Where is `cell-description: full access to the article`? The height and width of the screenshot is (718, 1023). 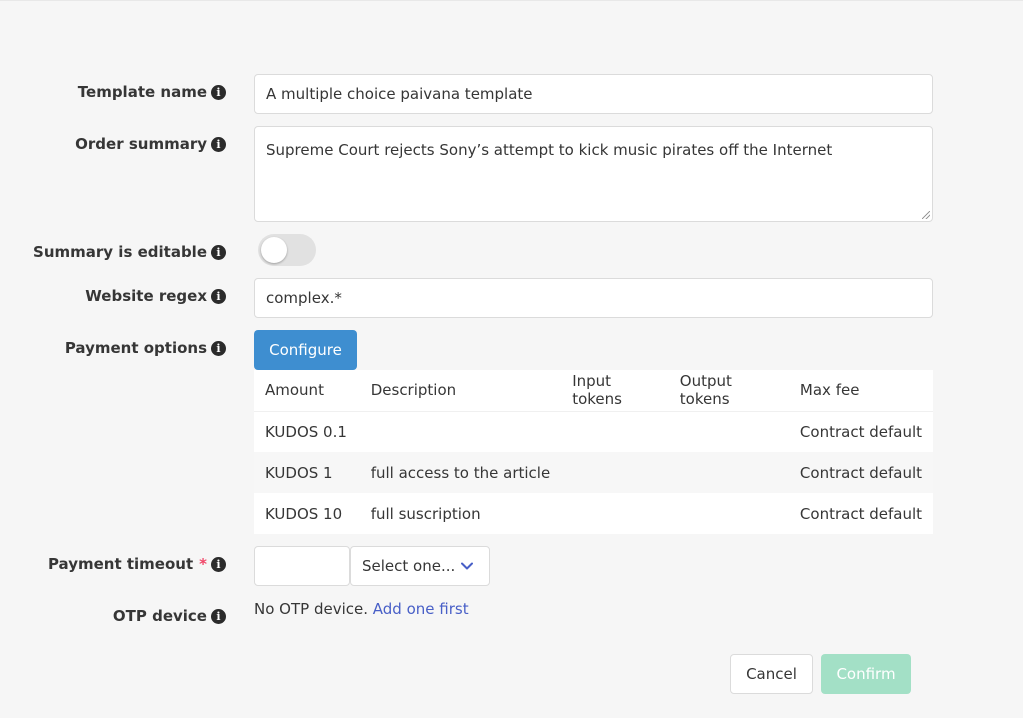
cell-description: full access to the article is located at coordinates (460, 472).